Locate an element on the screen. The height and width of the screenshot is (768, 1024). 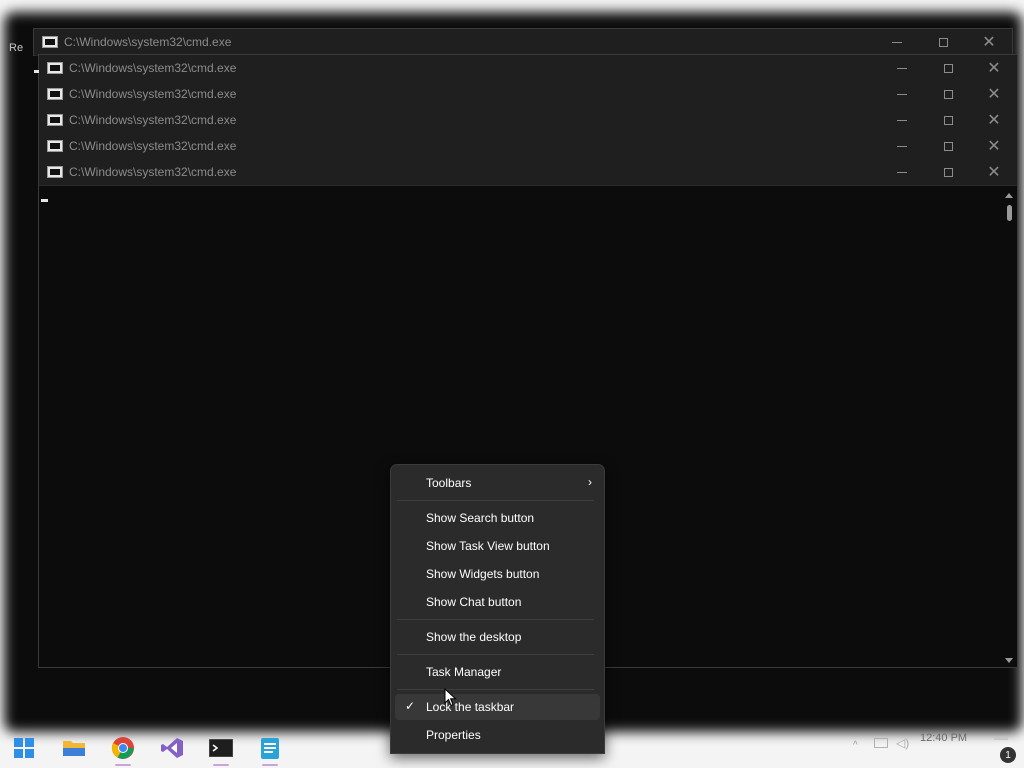
chevron-right-icon: › is located at coordinates (590, 482).